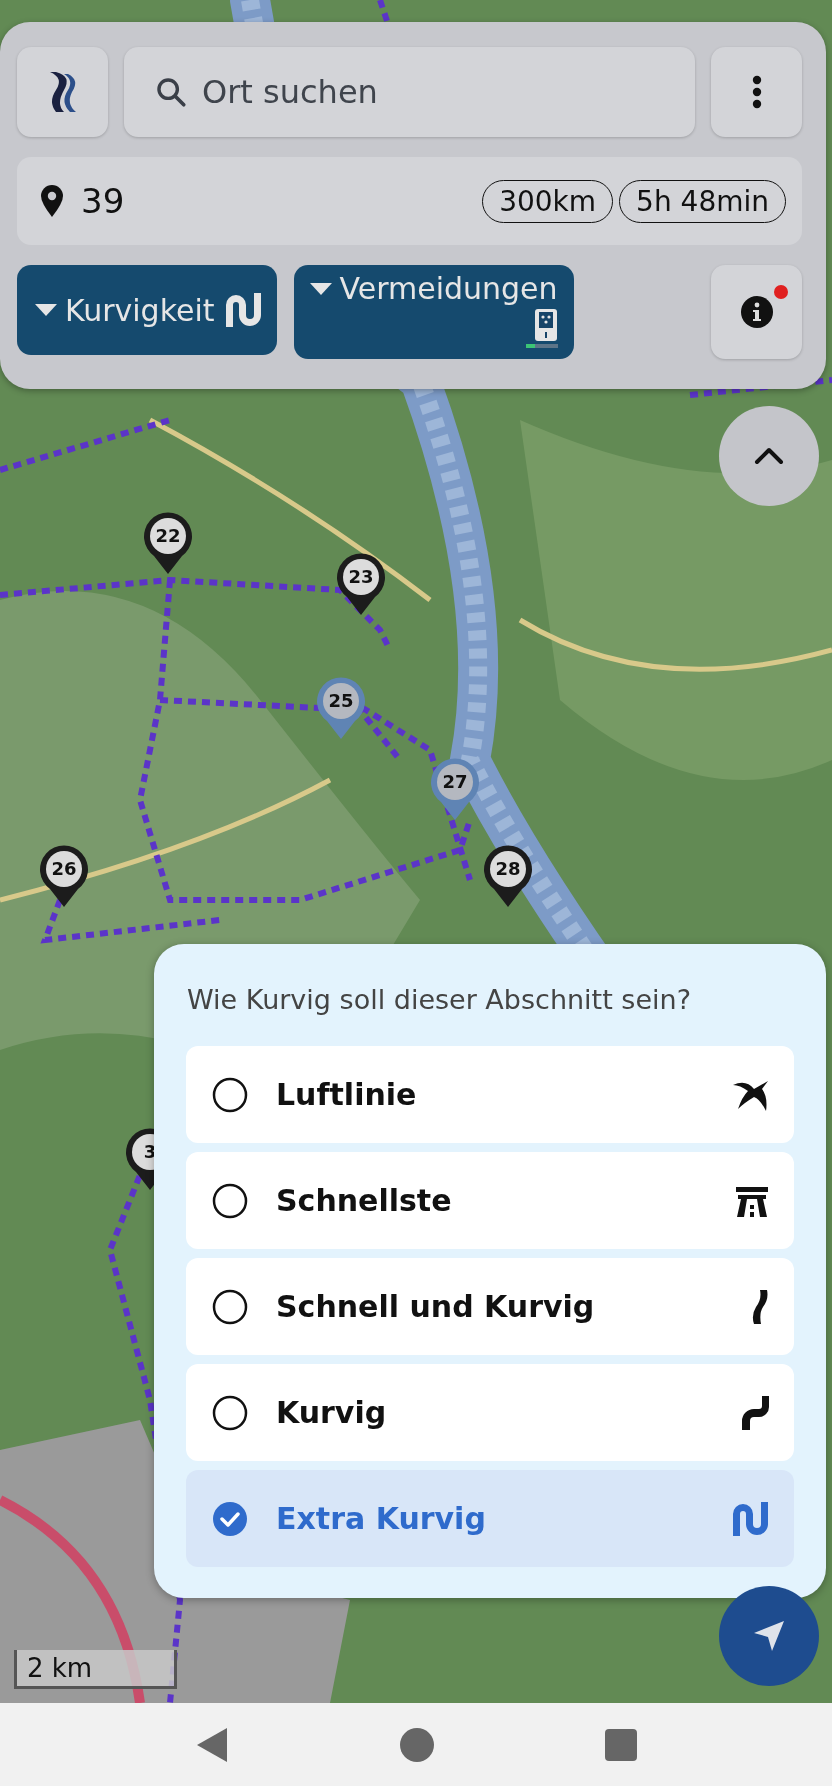 This screenshot has height=1786, width=832. Describe the element at coordinates (545, 325) in the screenshot. I see `road-sign-icon` at that location.